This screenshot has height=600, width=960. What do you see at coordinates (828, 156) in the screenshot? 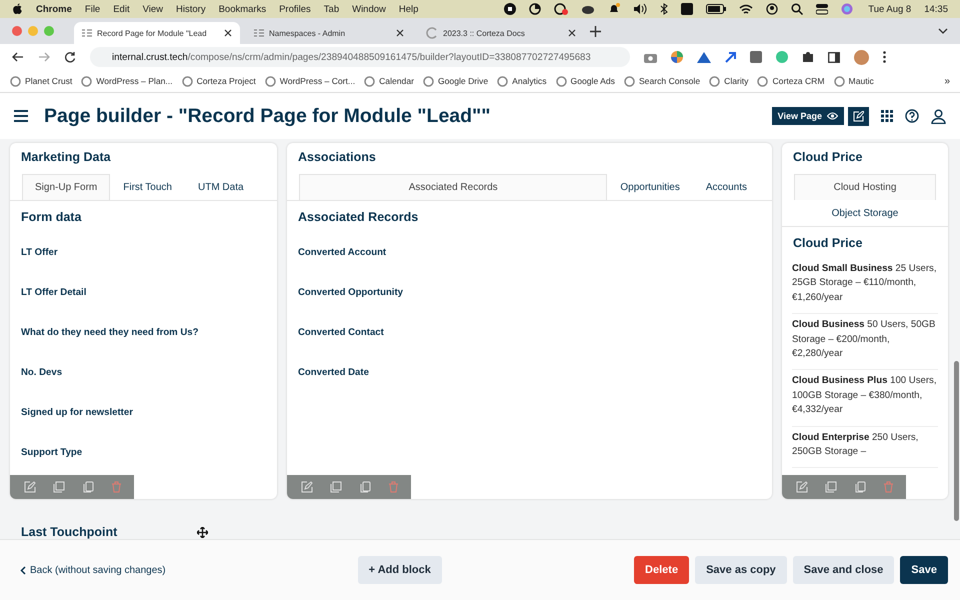
I see `block-title: Cloud Price` at bounding box center [828, 156].